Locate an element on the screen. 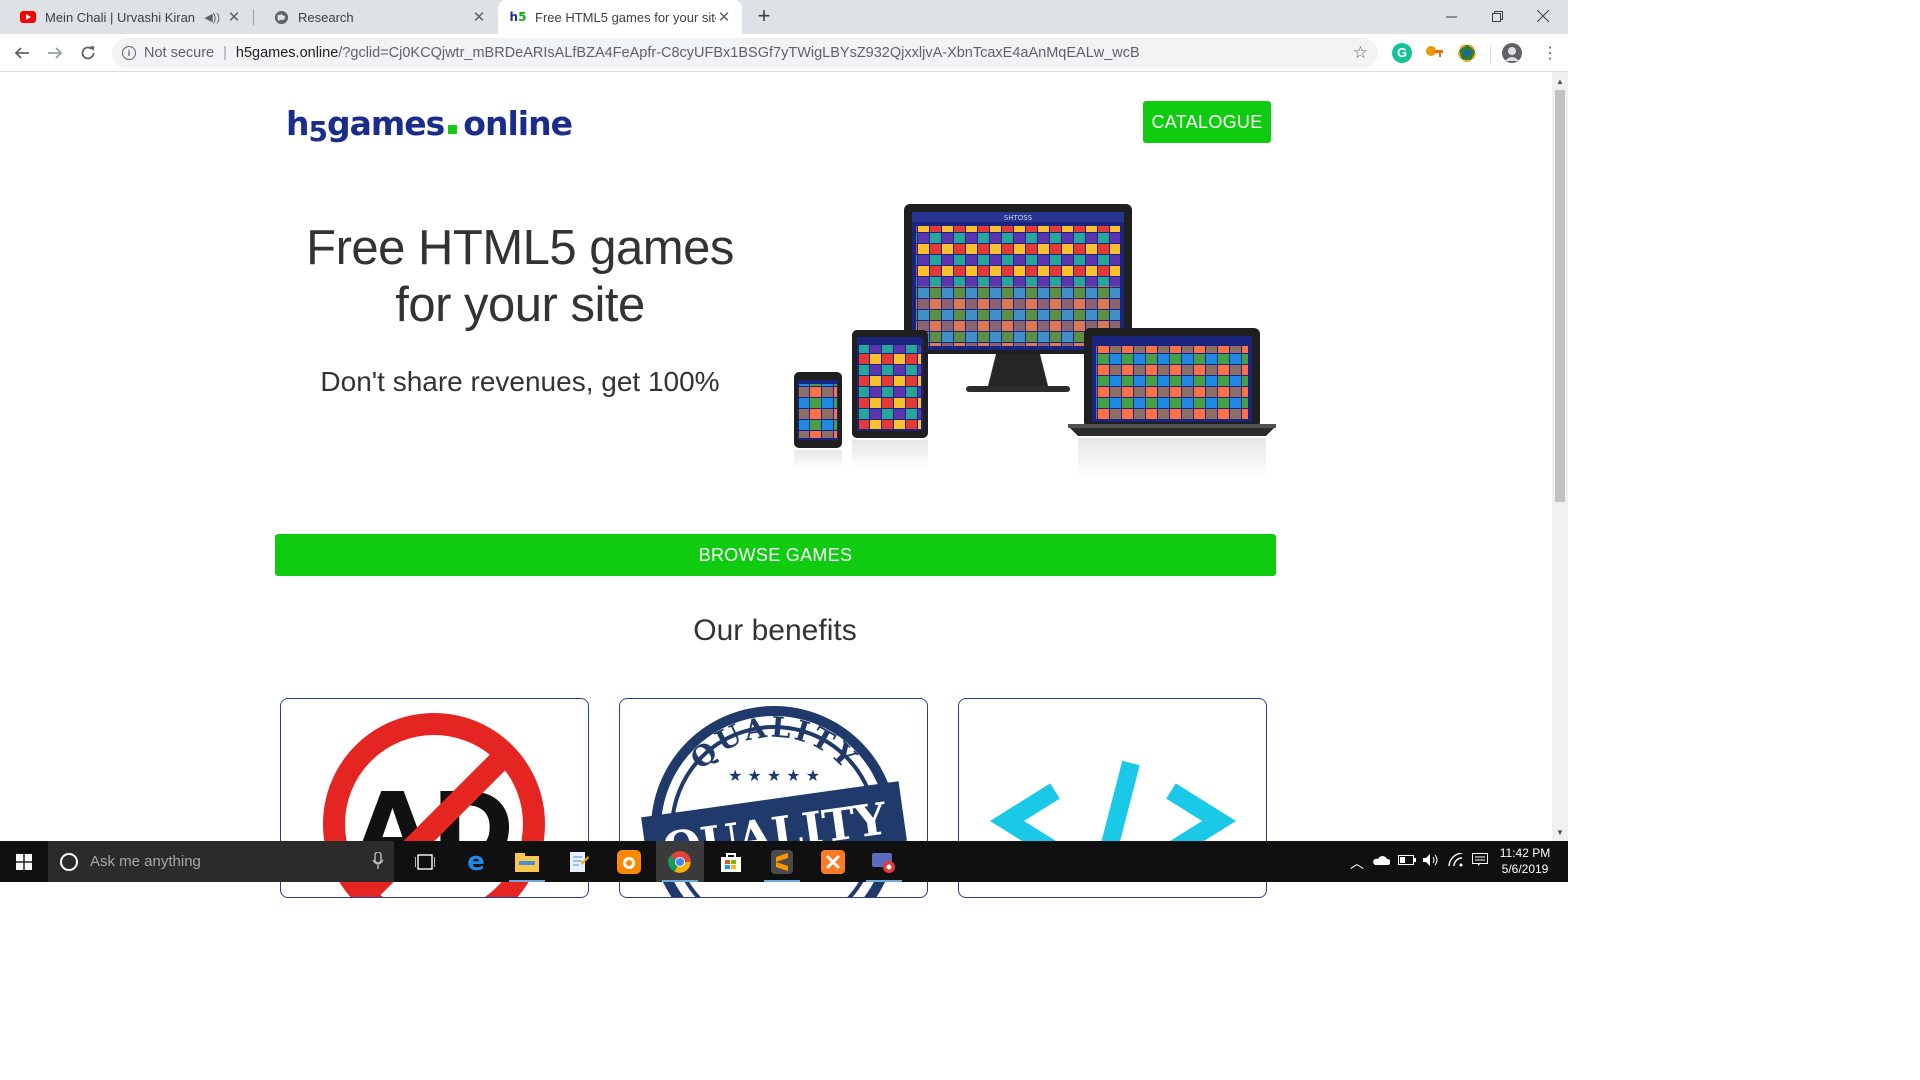 Image resolution: width=1920 pixels, height=1080 pixels. xampp-icon is located at coordinates (833, 861).